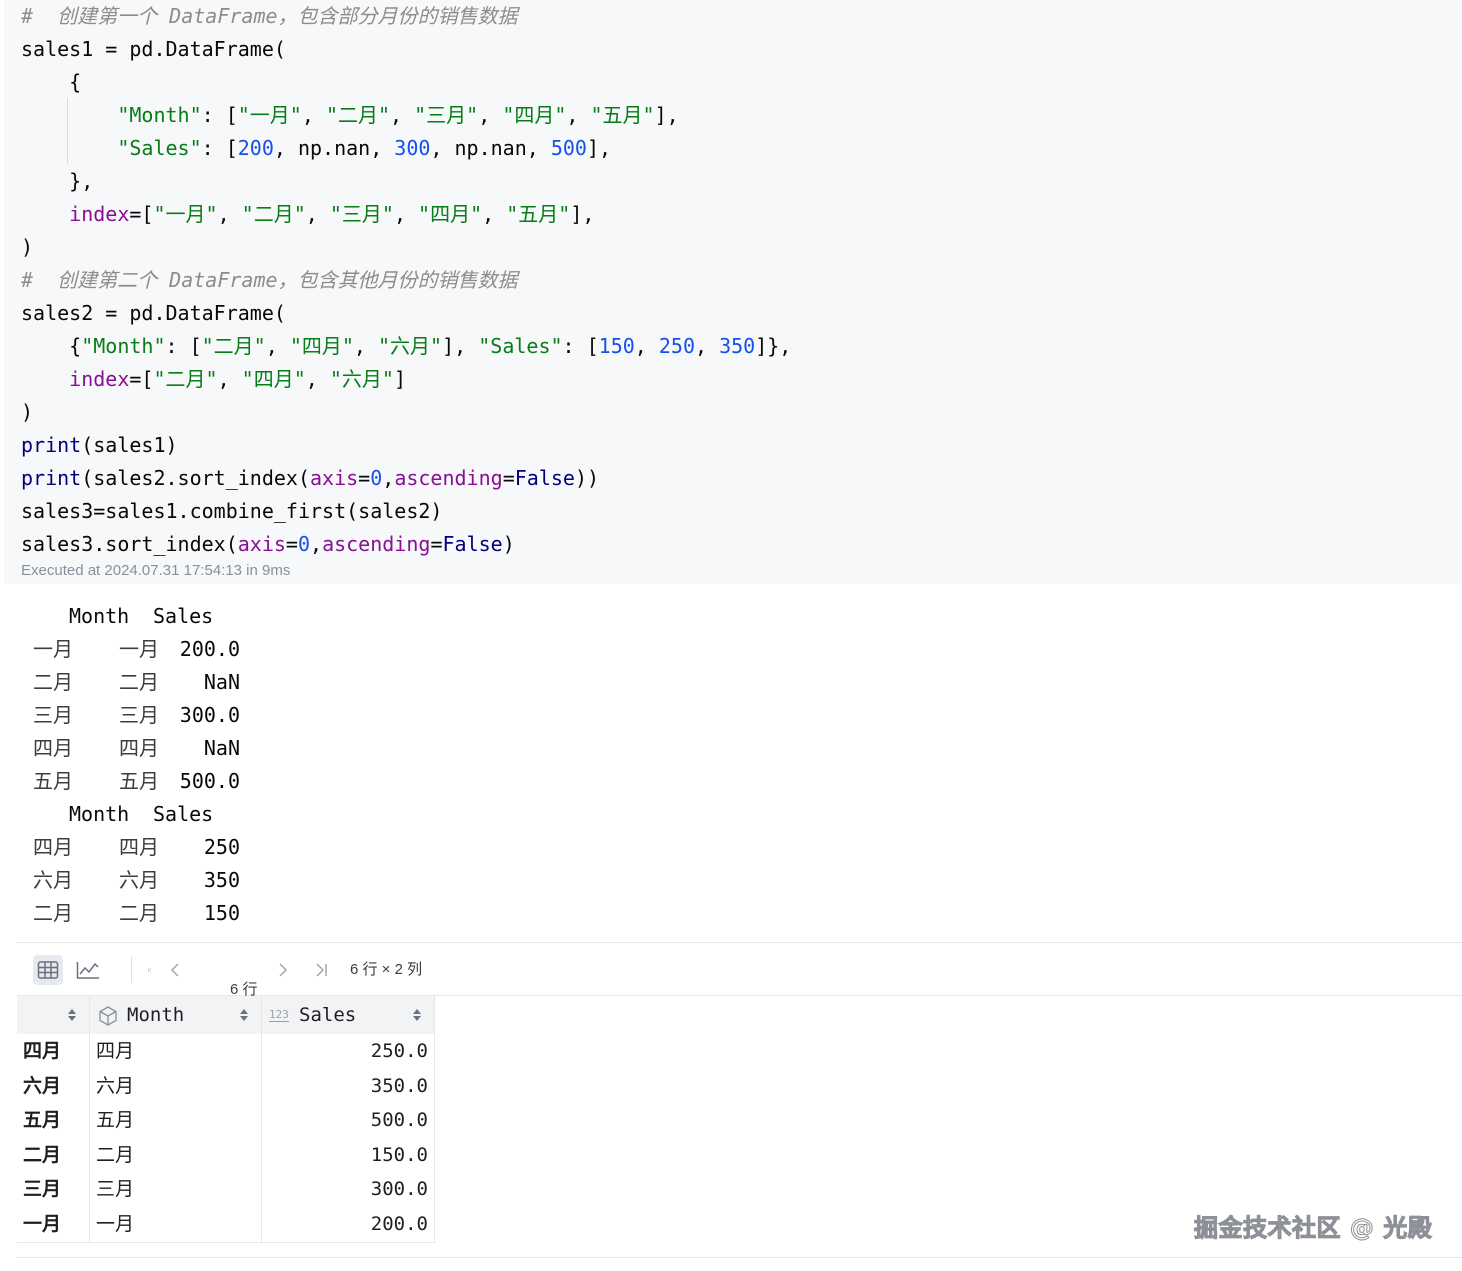 The image size is (1462, 1271). Describe the element at coordinates (51, 82) in the screenshot. I see `code-line: {` at that location.